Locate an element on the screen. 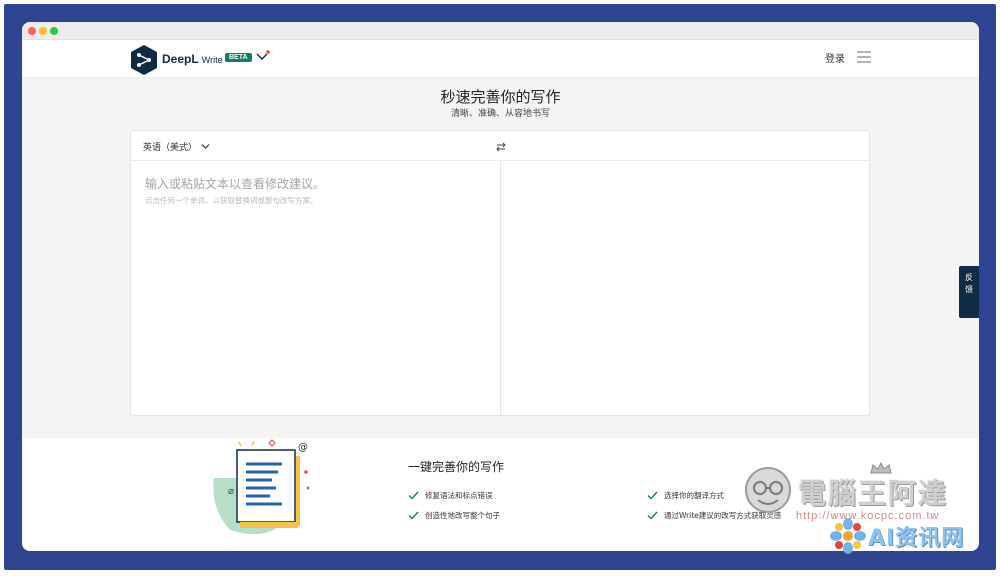  brand-name: DeepL is located at coordinates (180, 59).